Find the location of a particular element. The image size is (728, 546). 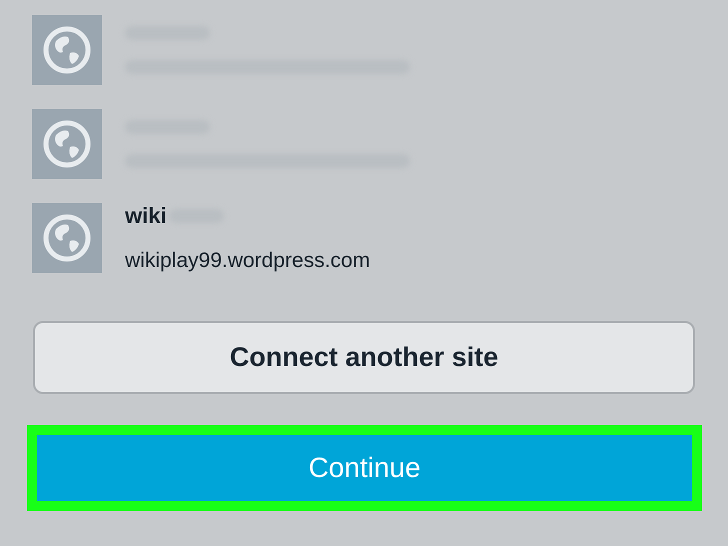

site-url: wikiplay99.wordpress.com is located at coordinates (247, 261).